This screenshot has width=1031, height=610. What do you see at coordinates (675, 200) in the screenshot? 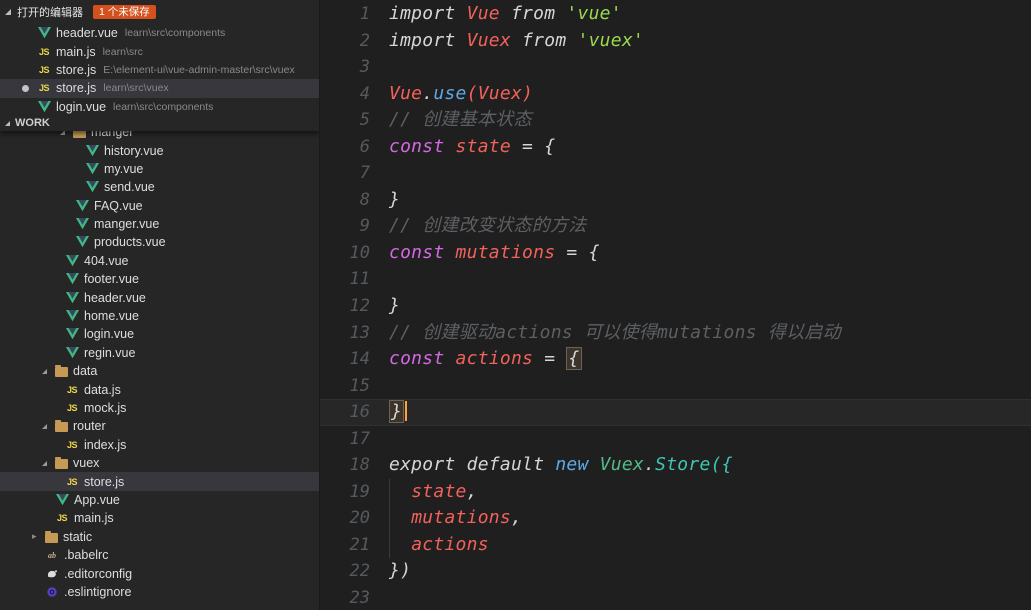
I see `code-line: 8 }` at bounding box center [675, 200].